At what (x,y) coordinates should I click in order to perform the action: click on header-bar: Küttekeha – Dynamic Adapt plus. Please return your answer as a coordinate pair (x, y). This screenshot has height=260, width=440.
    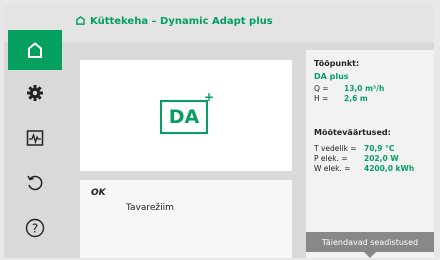
    Looking at the image, I should click on (219, 23).